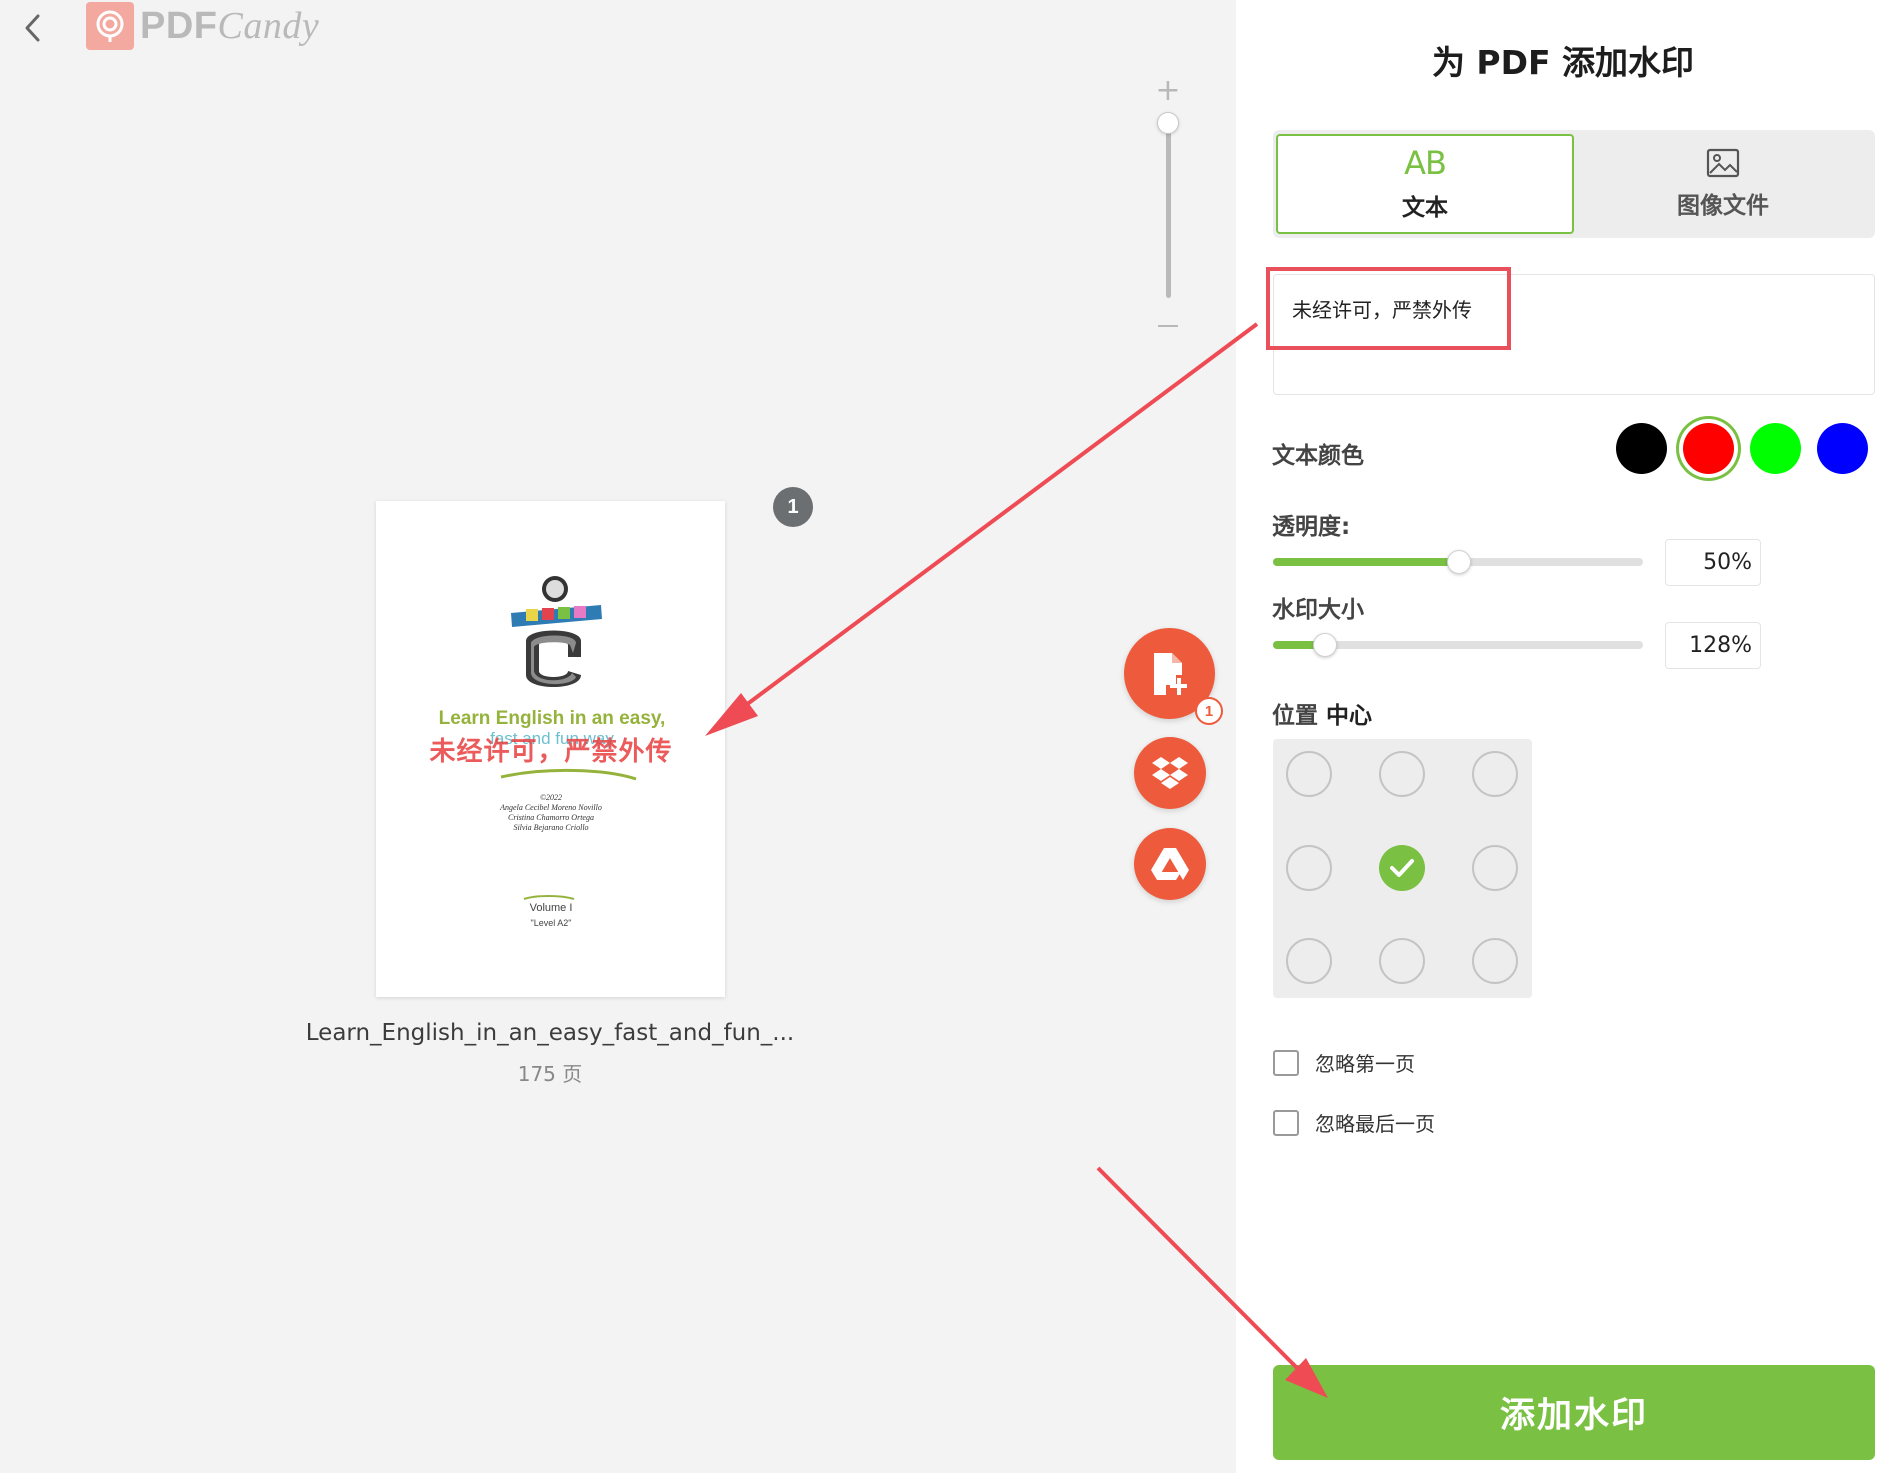 The height and width of the screenshot is (1473, 1890). Describe the element at coordinates (1713, 645) in the screenshot. I see `size-value: 128%` at that location.